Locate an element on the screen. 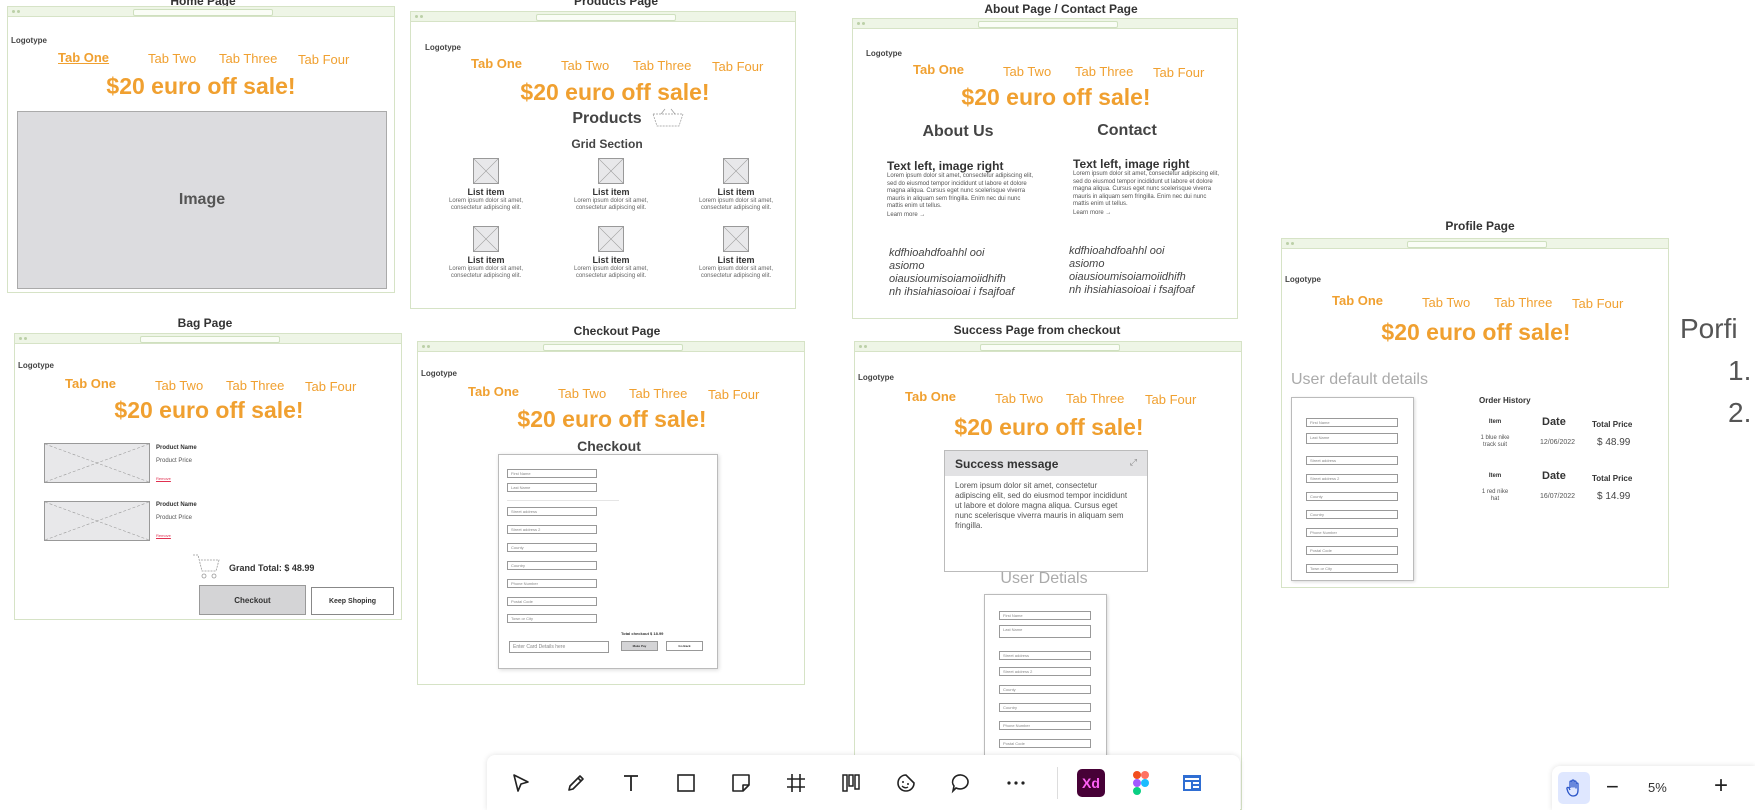  rectangle-tool-icon is located at coordinates (686, 783).